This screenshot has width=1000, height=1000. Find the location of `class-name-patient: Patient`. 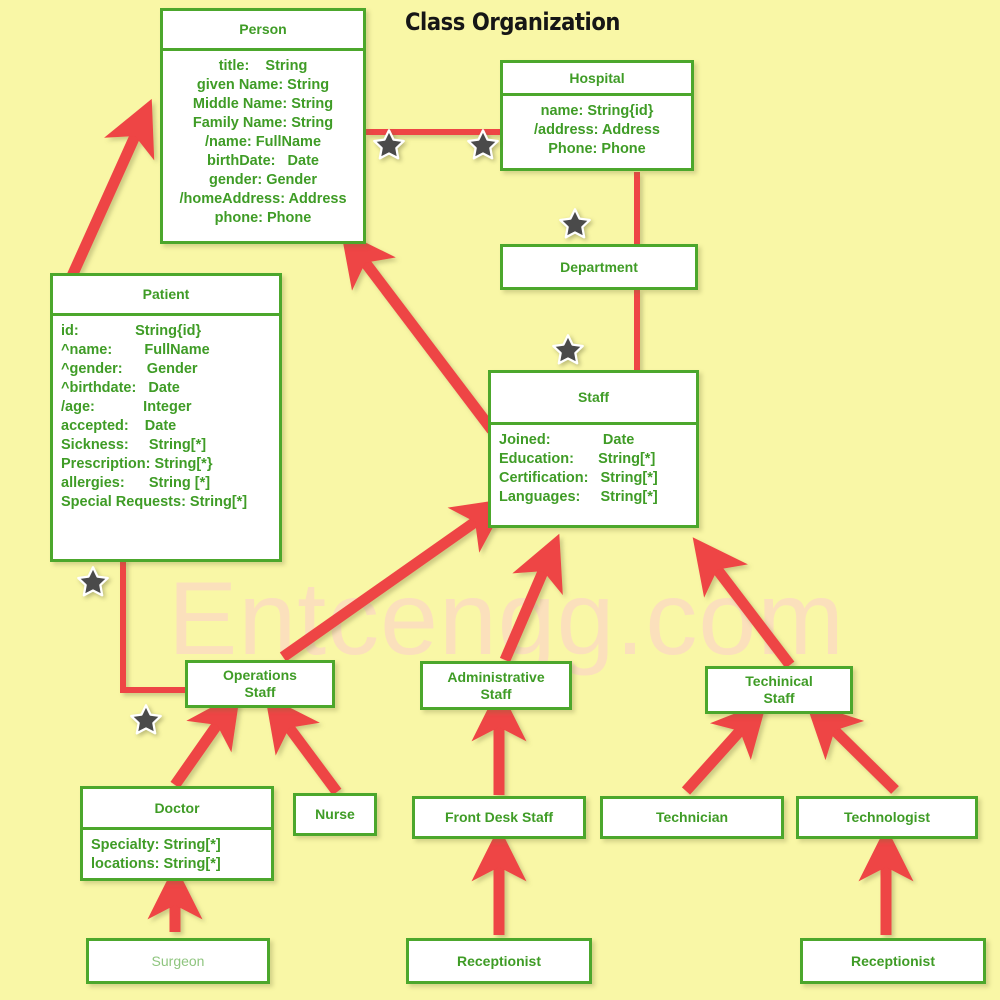

class-name-patient: Patient is located at coordinates (166, 296).